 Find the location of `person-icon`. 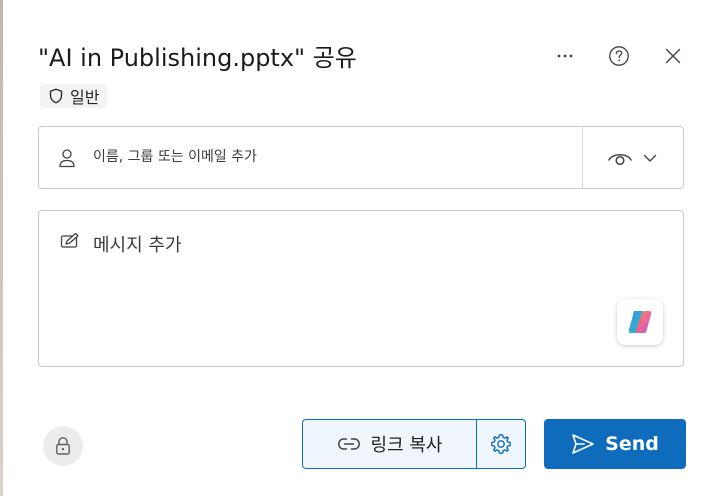

person-icon is located at coordinates (67, 158).